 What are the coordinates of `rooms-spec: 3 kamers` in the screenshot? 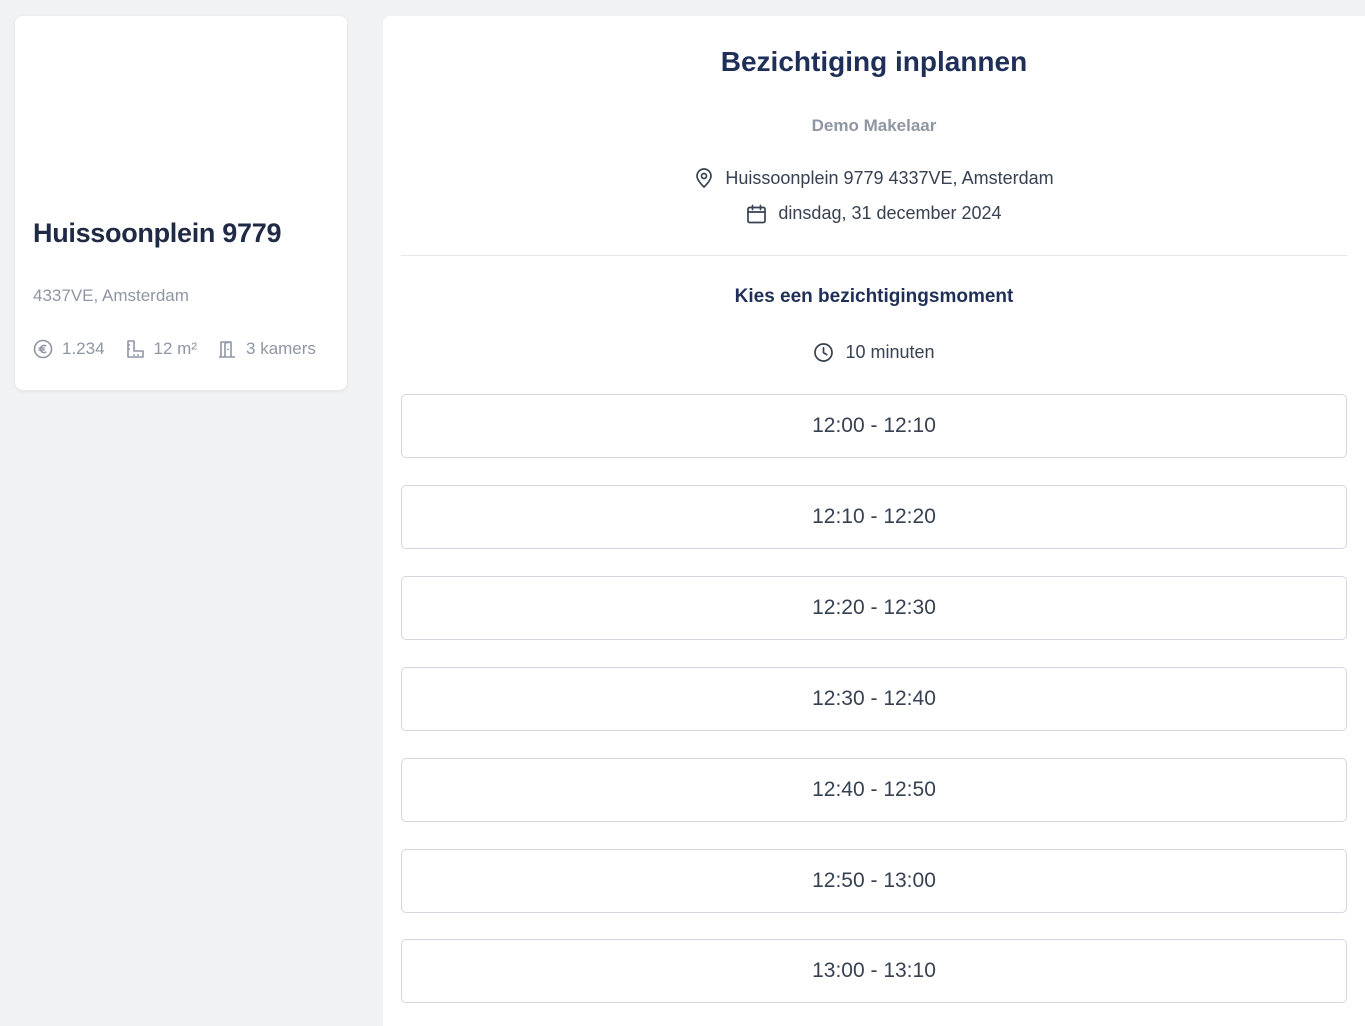 It's located at (266, 349).